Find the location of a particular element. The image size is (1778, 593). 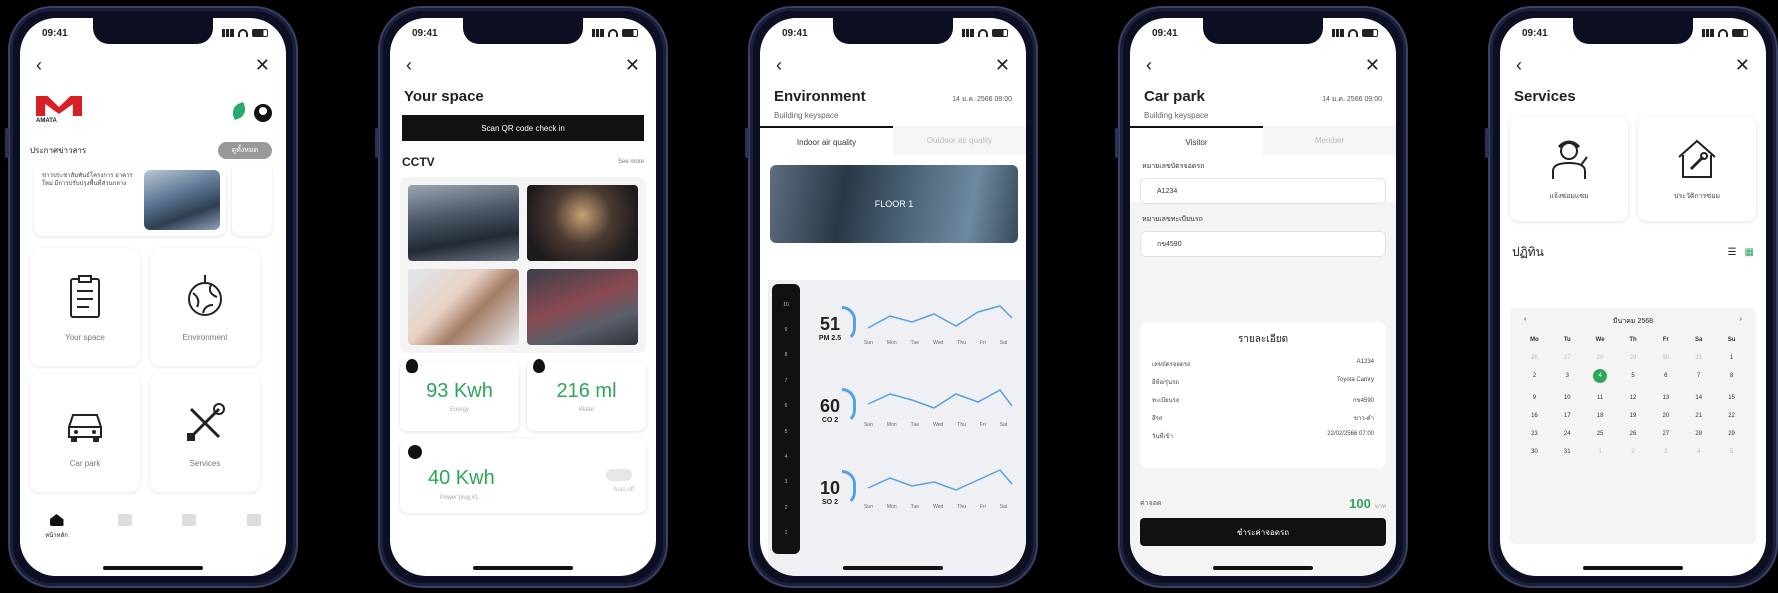

calendar-day: 22 is located at coordinates (1731, 416).